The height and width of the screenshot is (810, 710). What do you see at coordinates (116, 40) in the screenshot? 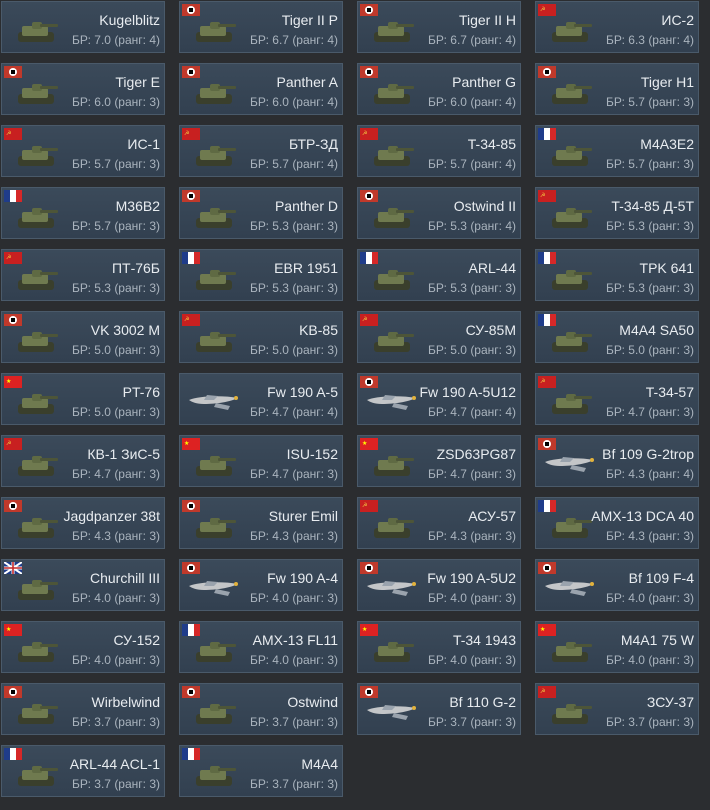
I see `battle-rating: БР: 7.0 (ранг: 4)` at bounding box center [116, 40].